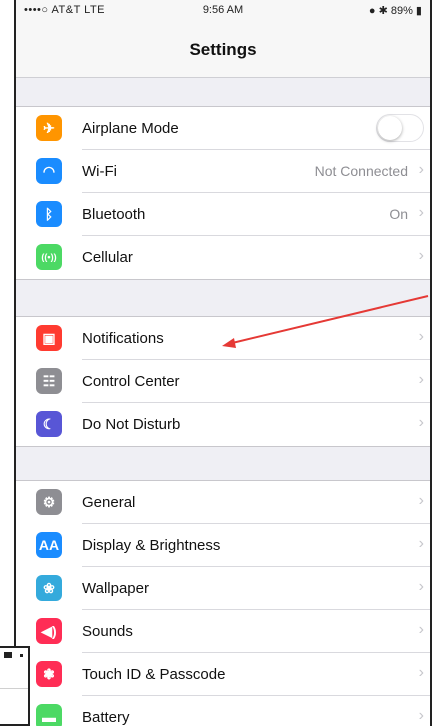  What do you see at coordinates (325, 321) in the screenshot?
I see `annotation-arrow` at bounding box center [325, 321].